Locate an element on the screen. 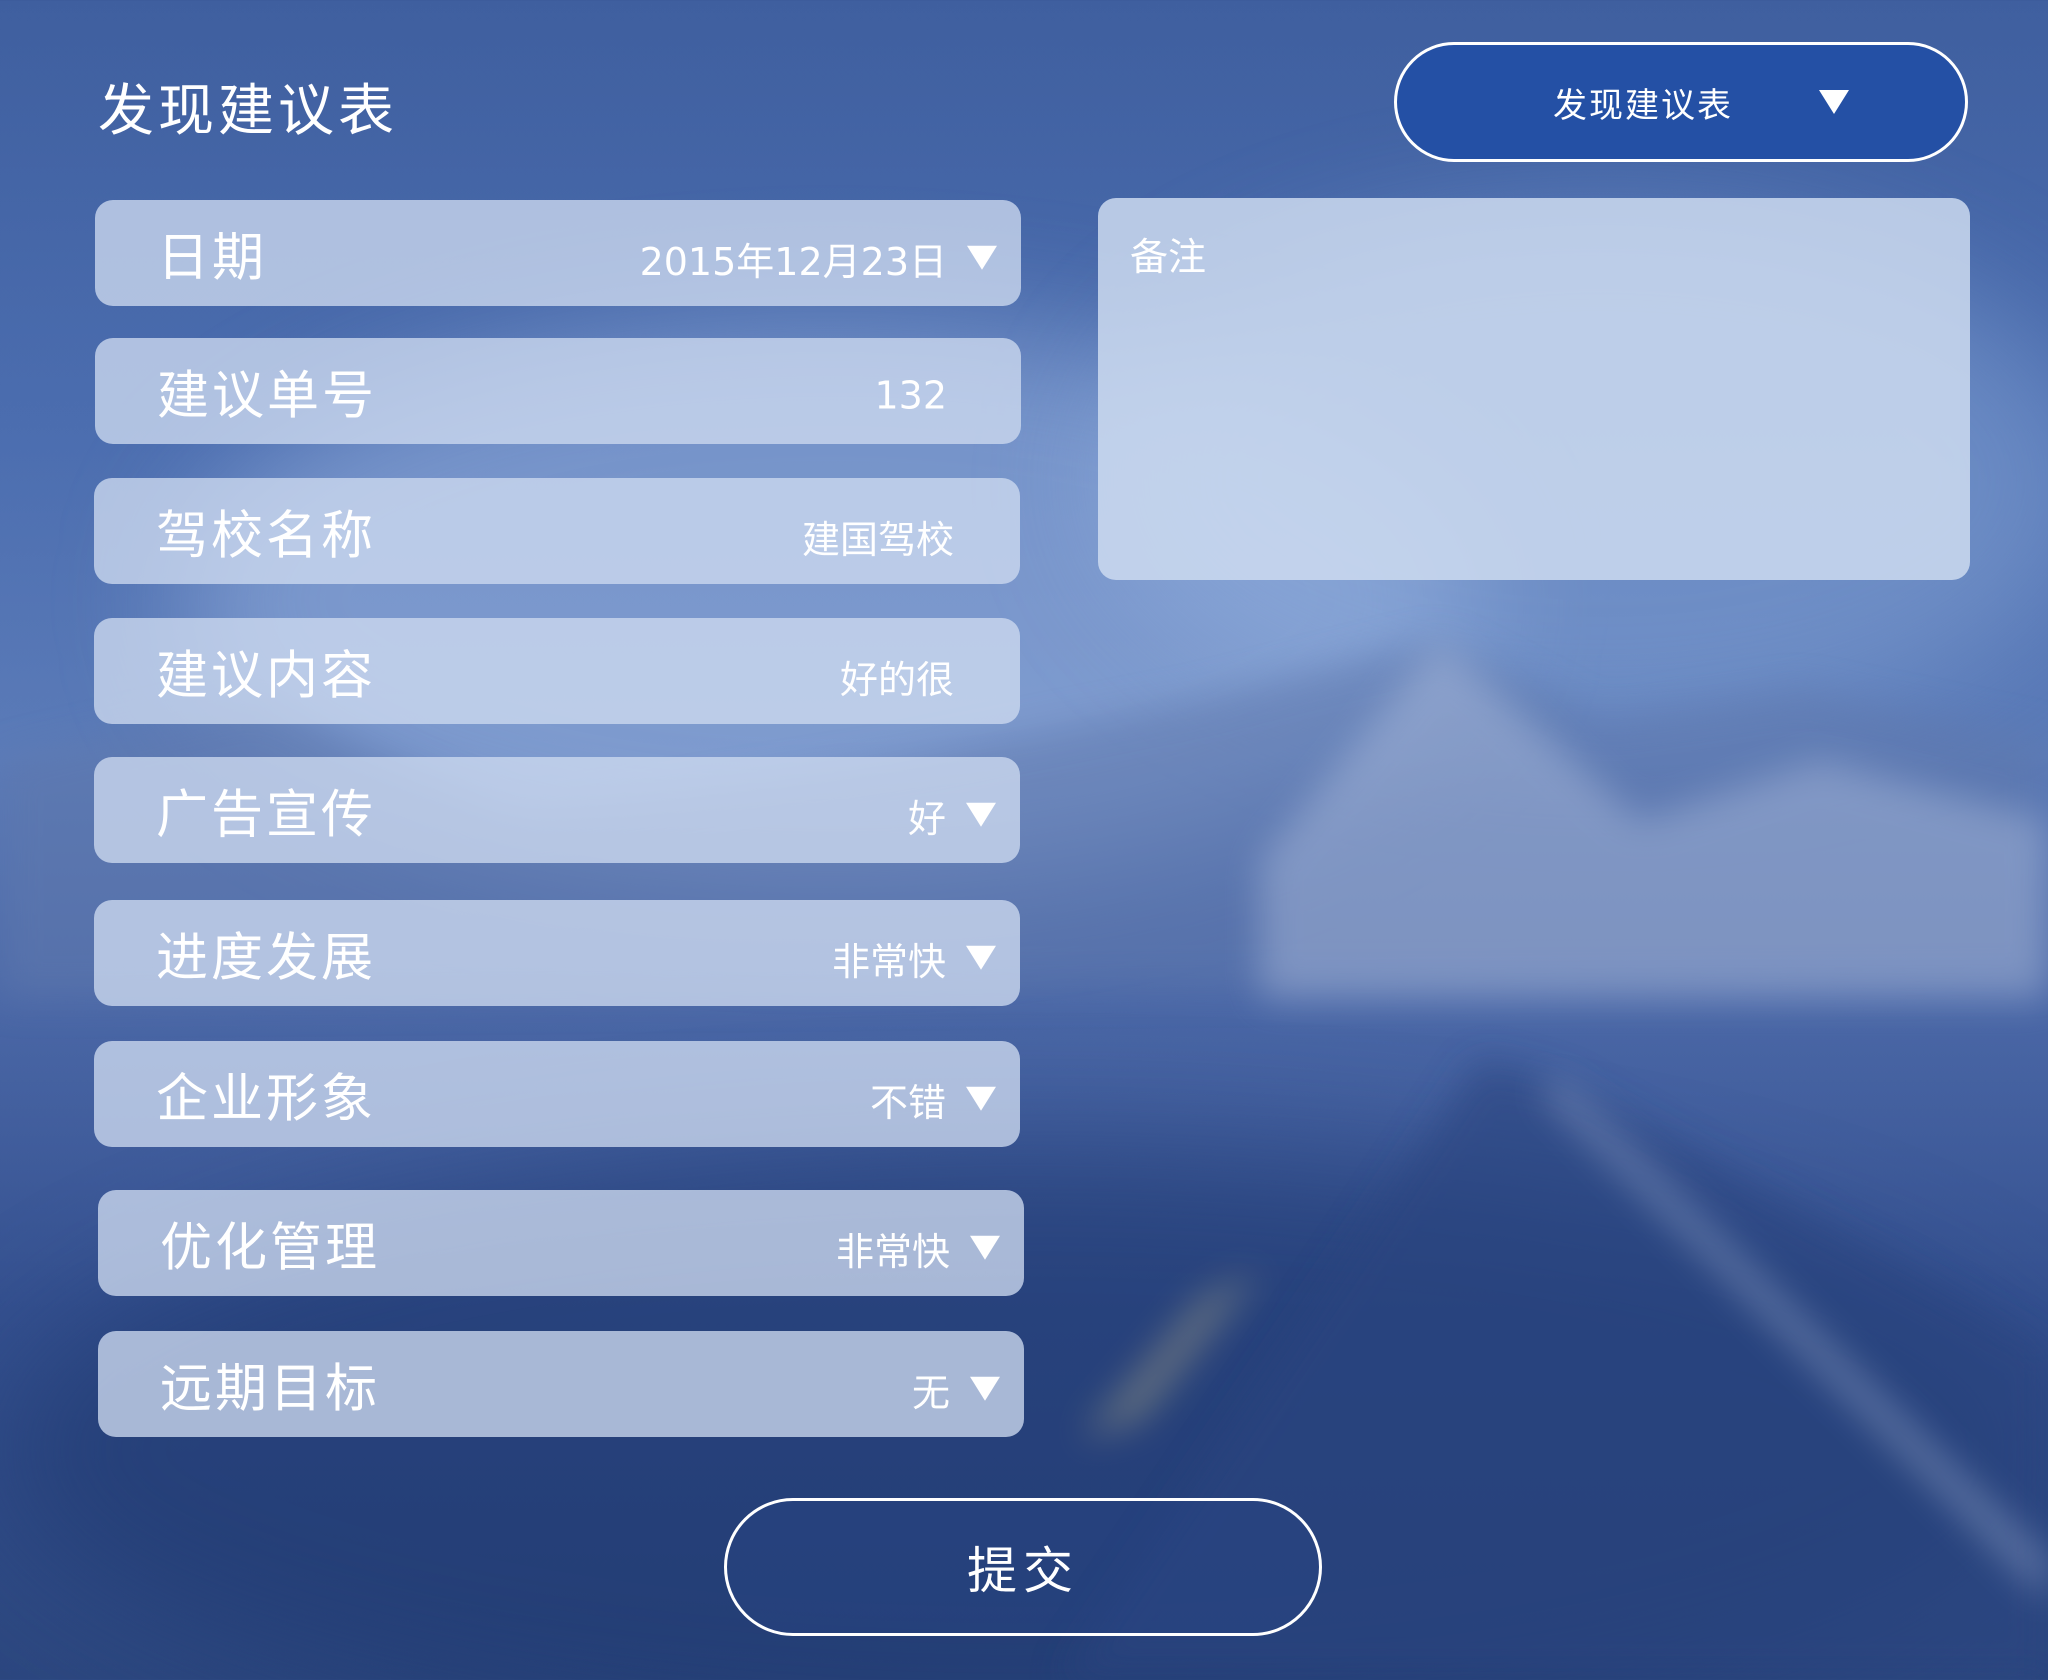  field-value: 好的很 is located at coordinates (896, 680).